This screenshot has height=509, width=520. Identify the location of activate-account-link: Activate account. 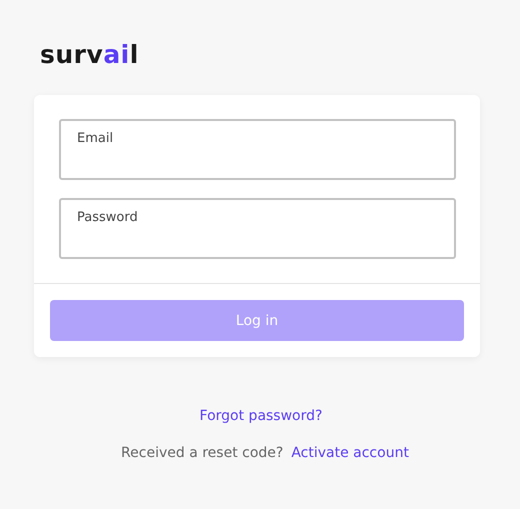
(350, 453).